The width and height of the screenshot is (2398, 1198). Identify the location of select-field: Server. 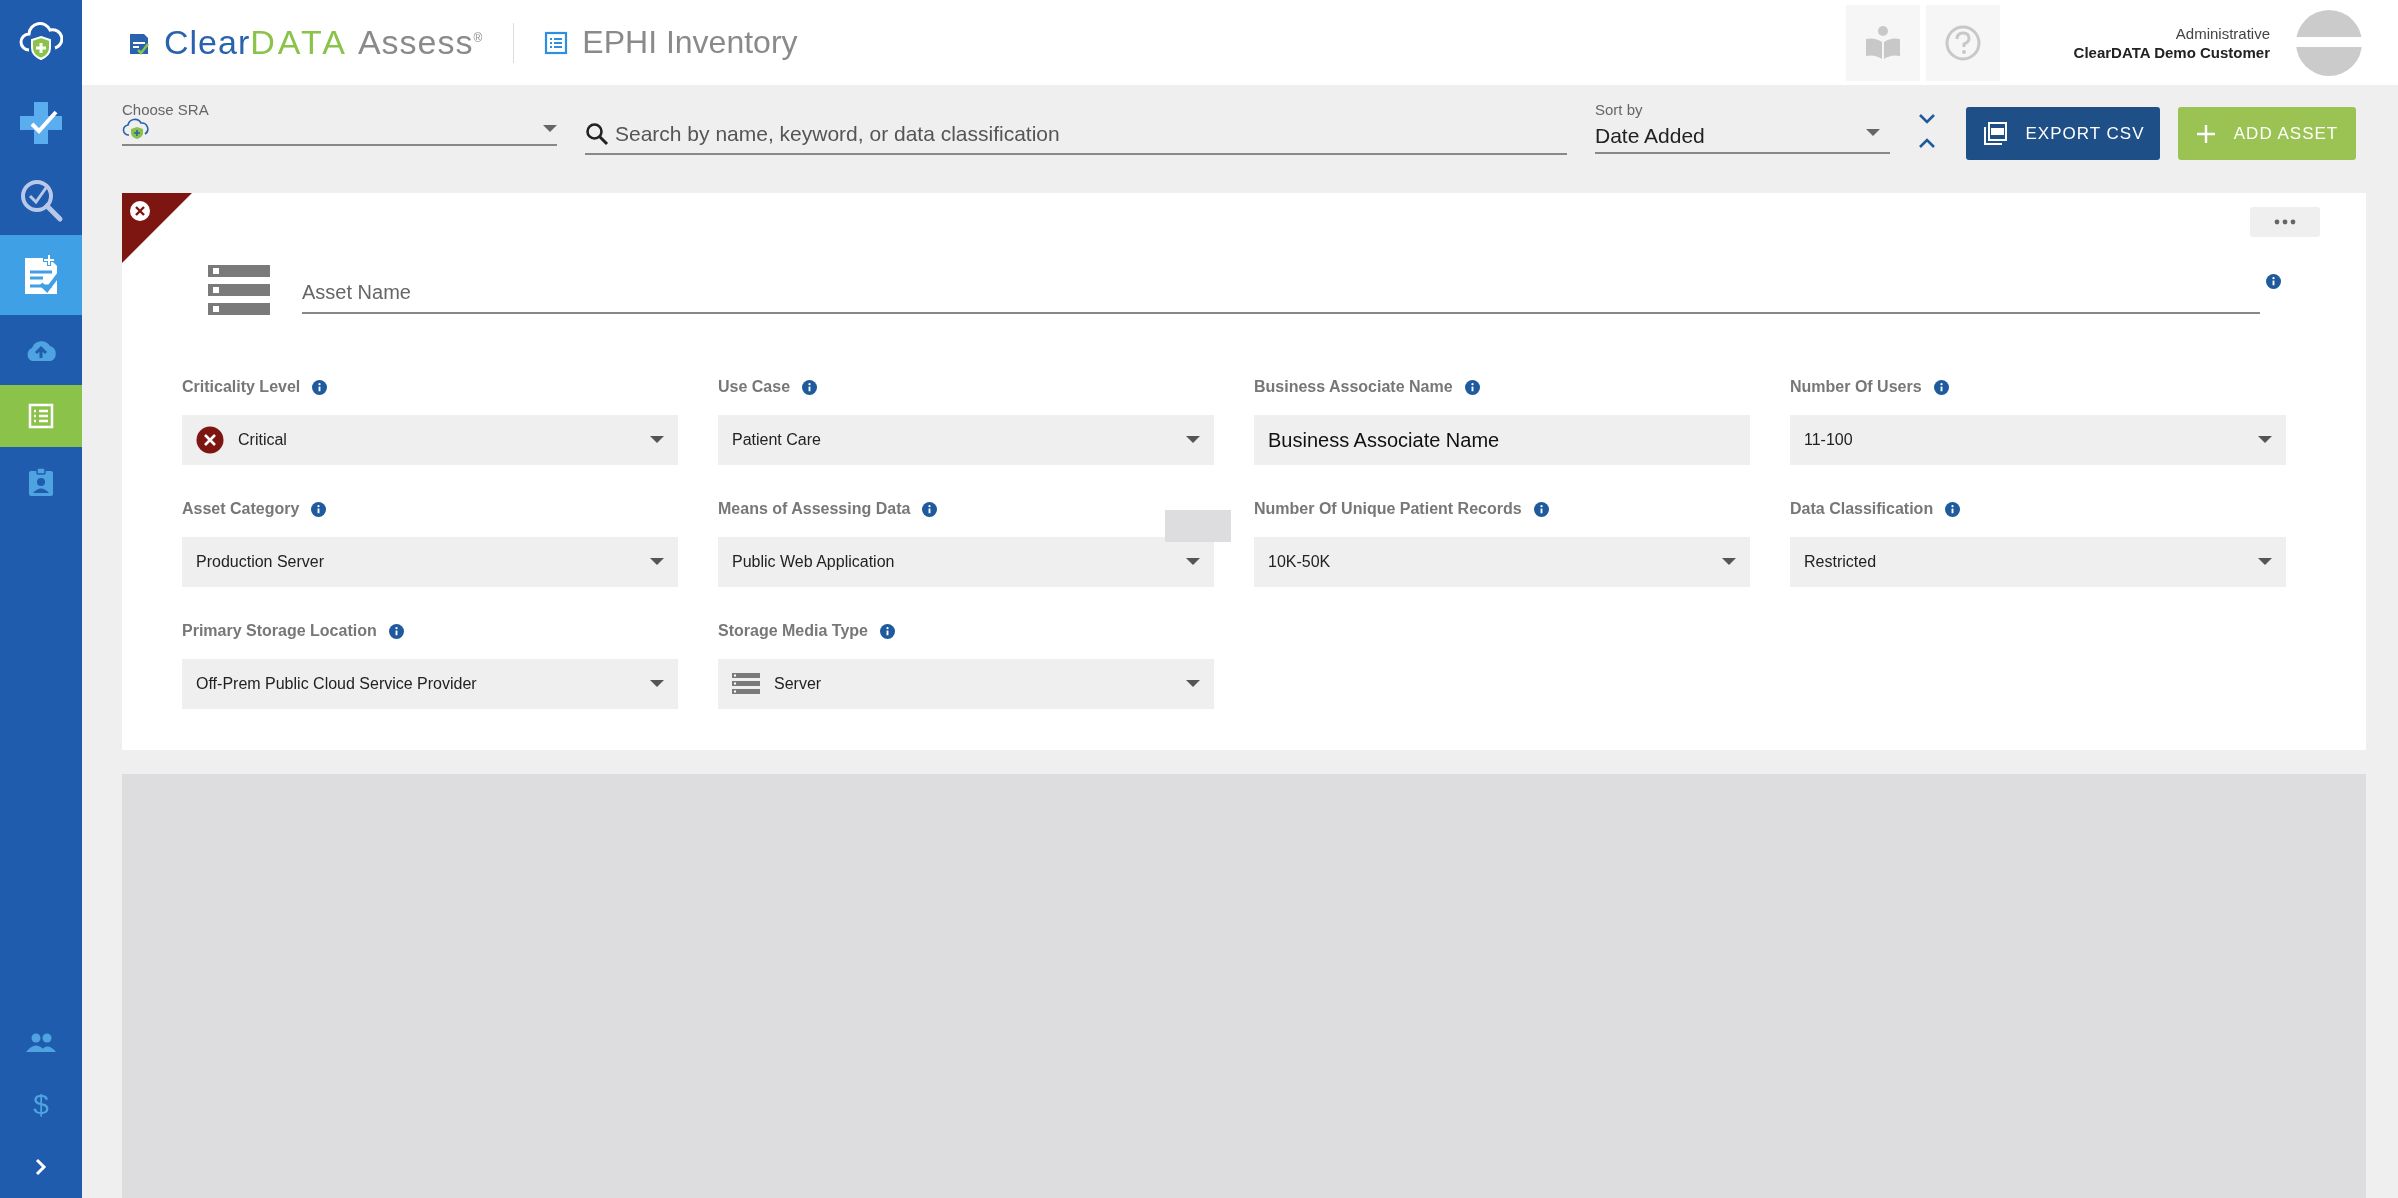
(966, 684).